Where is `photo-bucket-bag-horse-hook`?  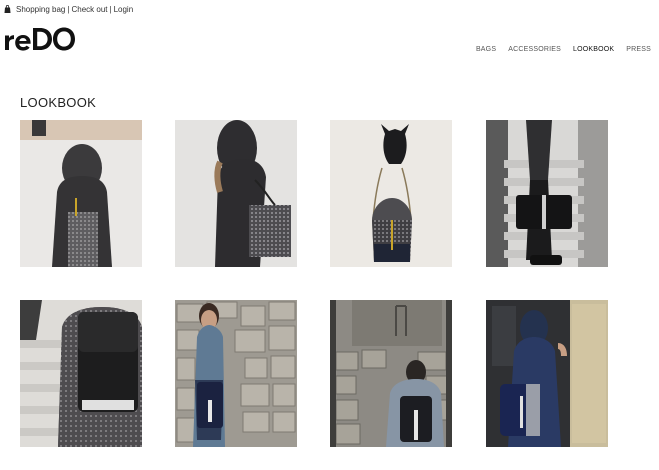 photo-bucket-bag-horse-hook is located at coordinates (391, 193).